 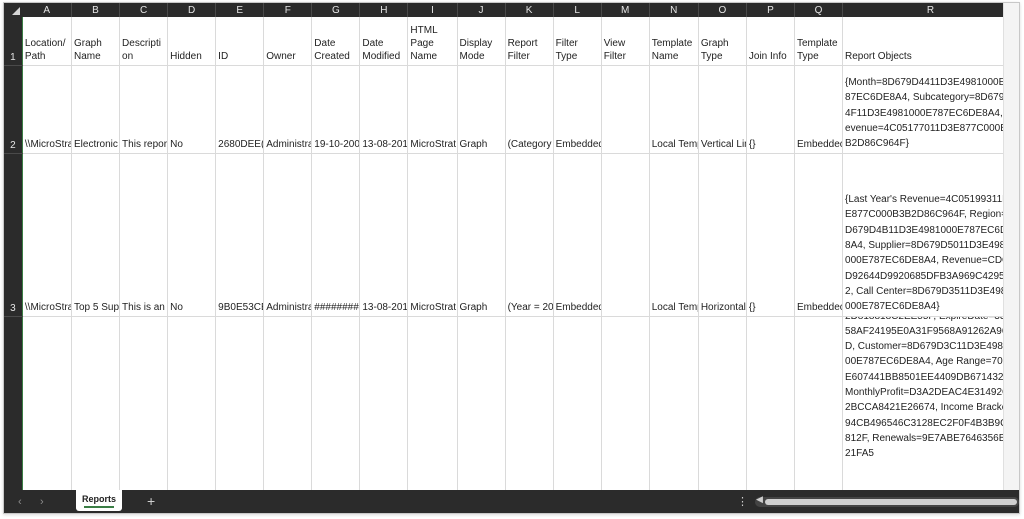 What do you see at coordinates (240, 41) in the screenshot?
I see `header-cell-id: ID` at bounding box center [240, 41].